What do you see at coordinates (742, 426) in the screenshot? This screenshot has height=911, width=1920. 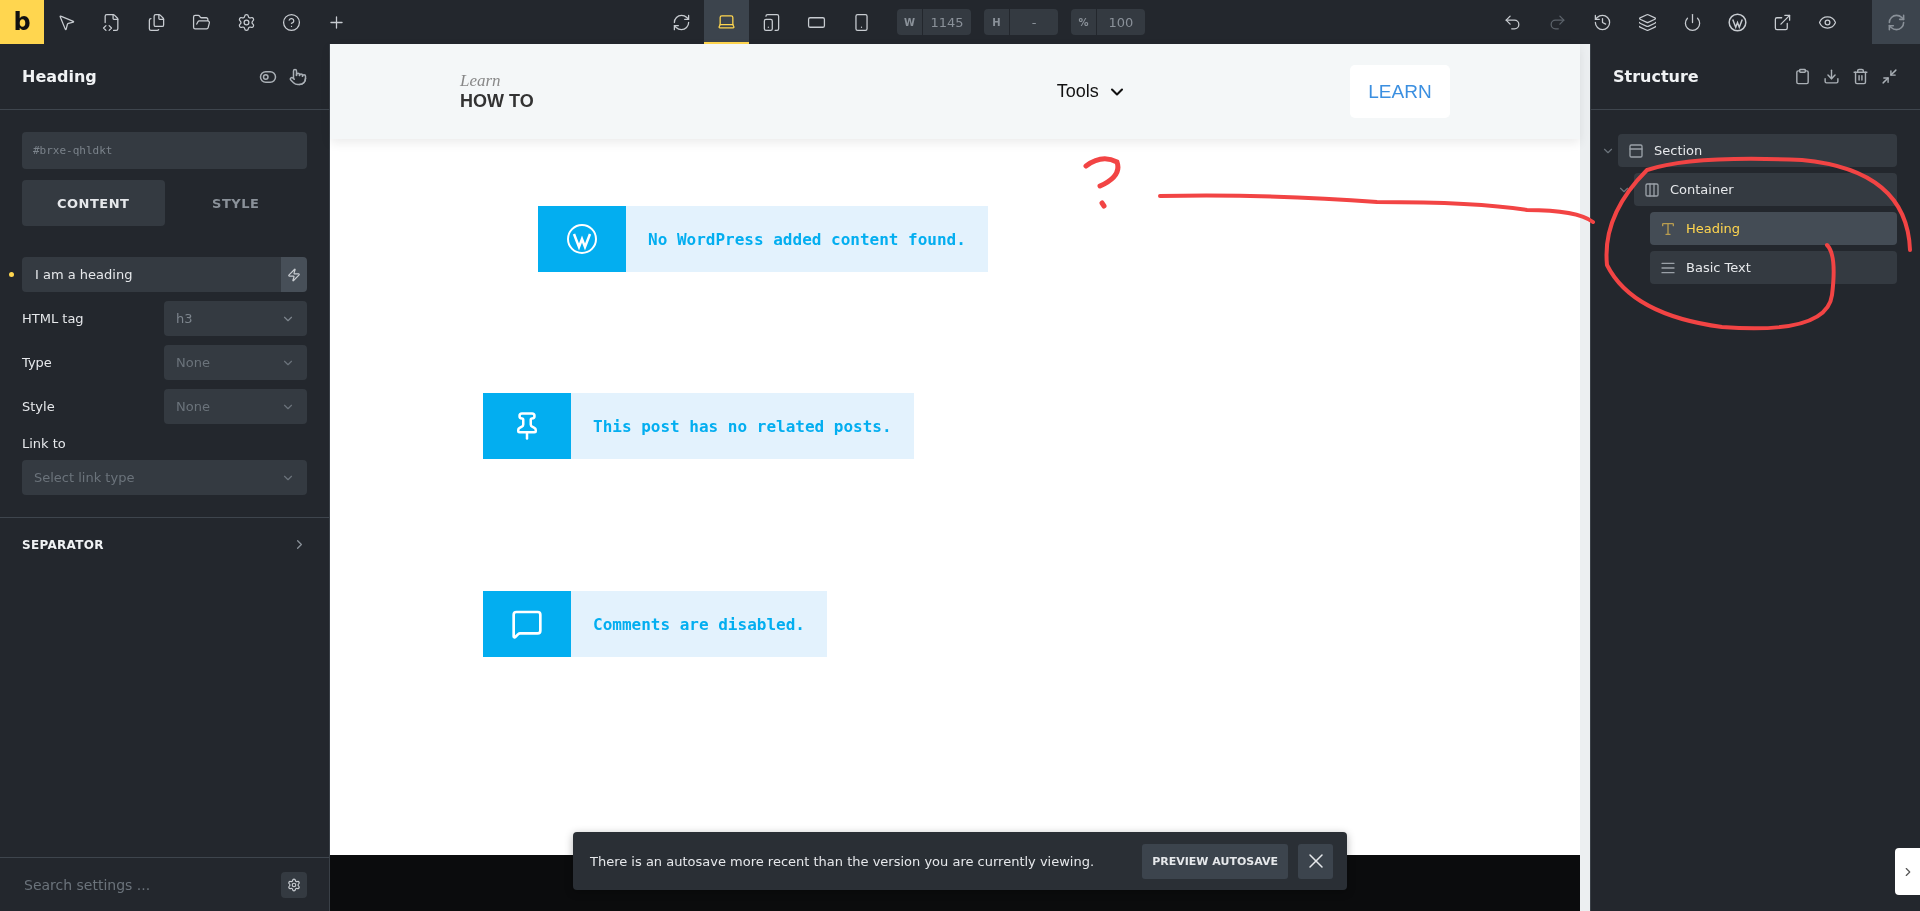 I see `notice-text: This post has no related posts.` at bounding box center [742, 426].